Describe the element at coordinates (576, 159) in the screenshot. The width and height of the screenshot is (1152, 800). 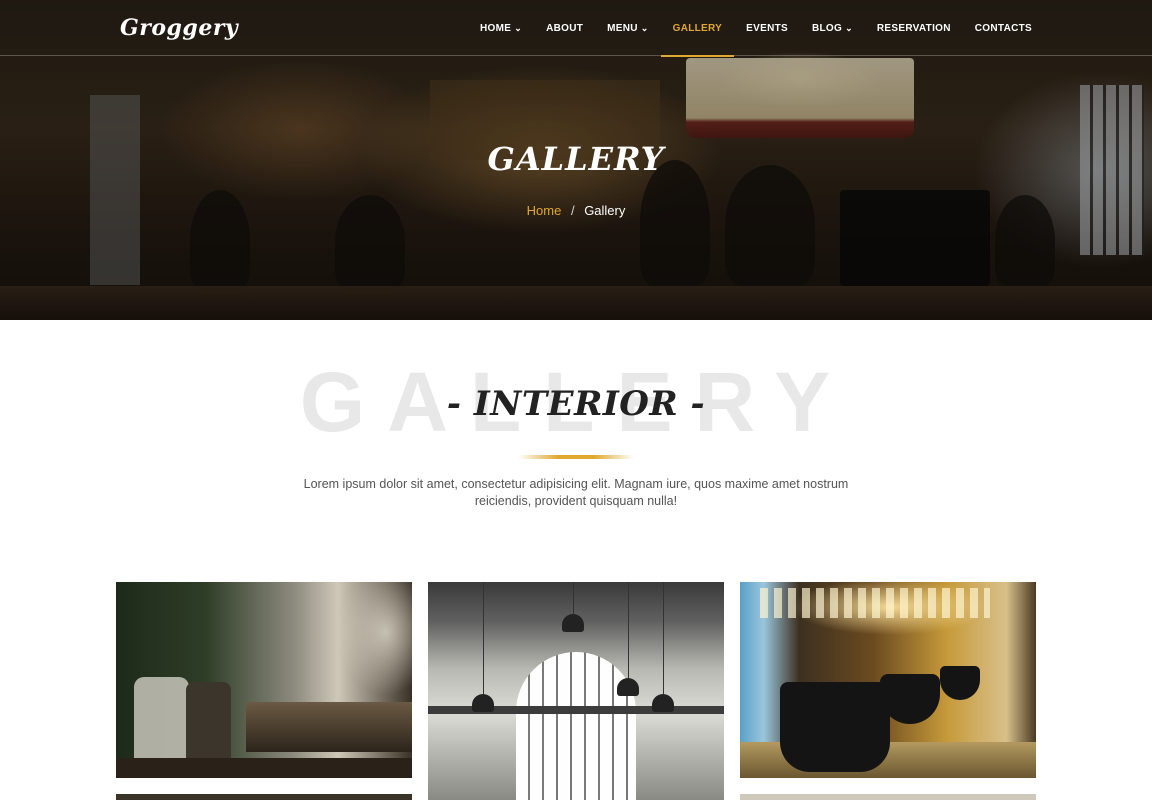
I see `page-title: GALLERY` at that location.